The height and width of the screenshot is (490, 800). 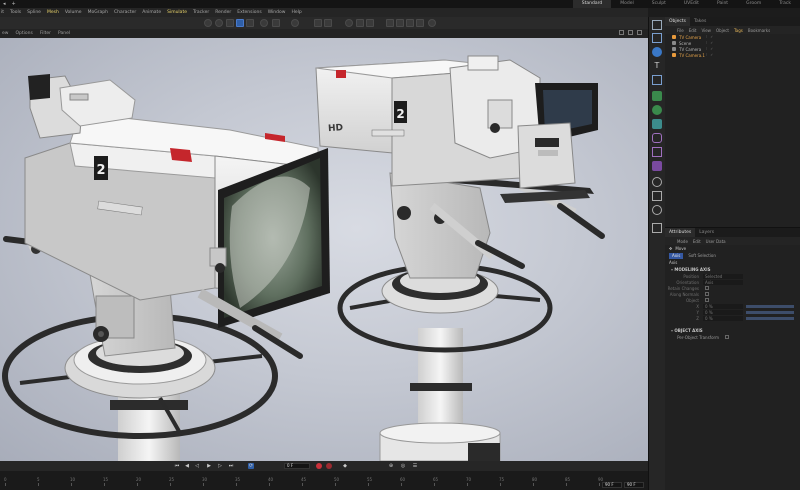 What do you see at coordinates (657, 52) in the screenshot?
I see `sphere-icon` at bounding box center [657, 52].